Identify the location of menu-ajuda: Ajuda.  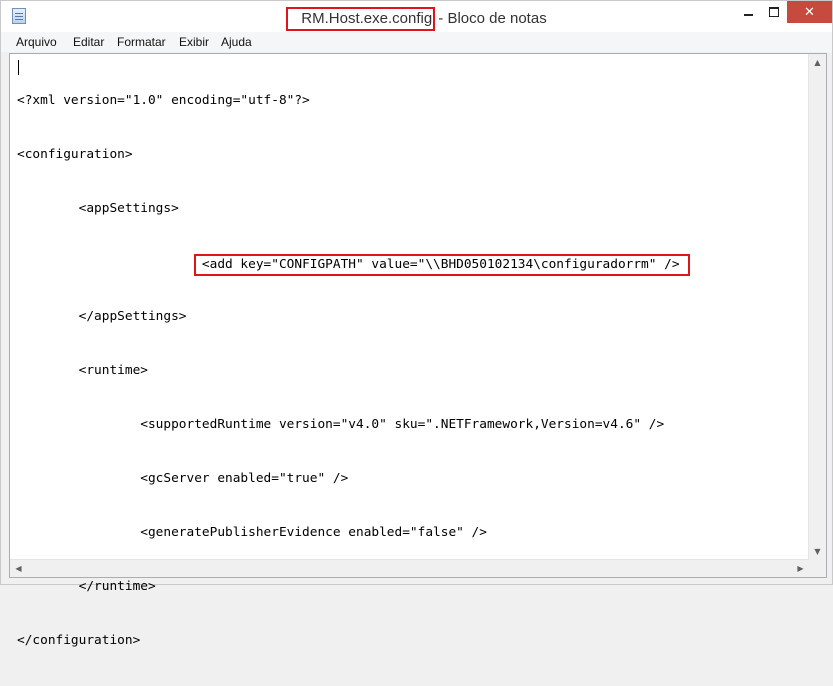
(236, 42).